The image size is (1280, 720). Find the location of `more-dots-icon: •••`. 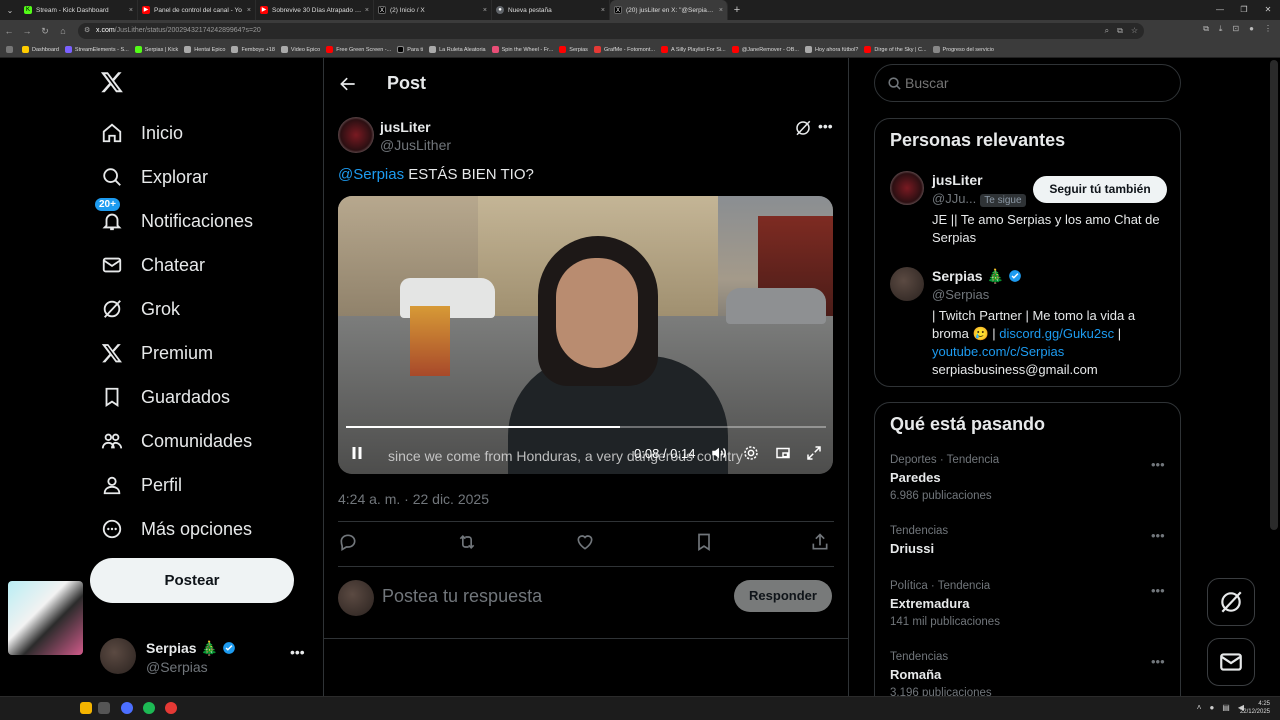

more-dots-icon: ••• is located at coordinates (297, 652).